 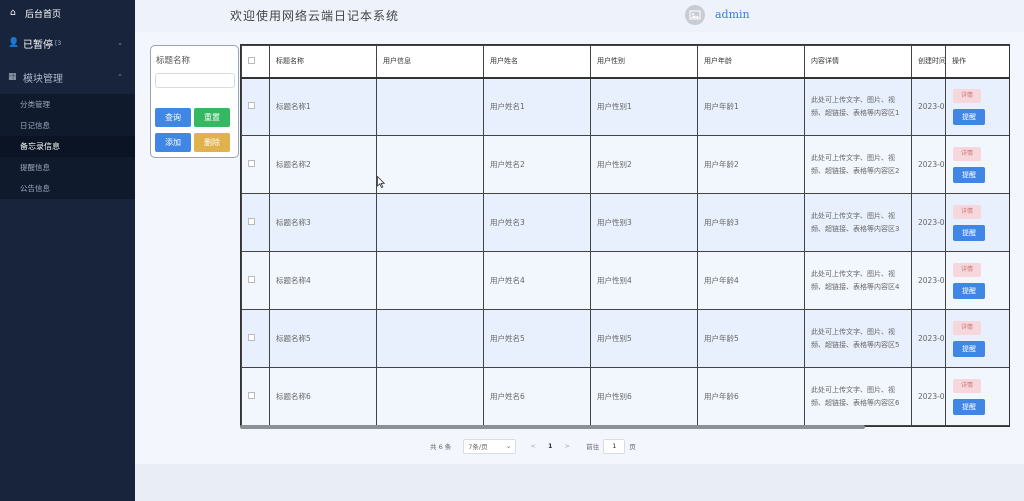 What do you see at coordinates (251, 60) in the screenshot?
I see `select-all-checkbox` at bounding box center [251, 60].